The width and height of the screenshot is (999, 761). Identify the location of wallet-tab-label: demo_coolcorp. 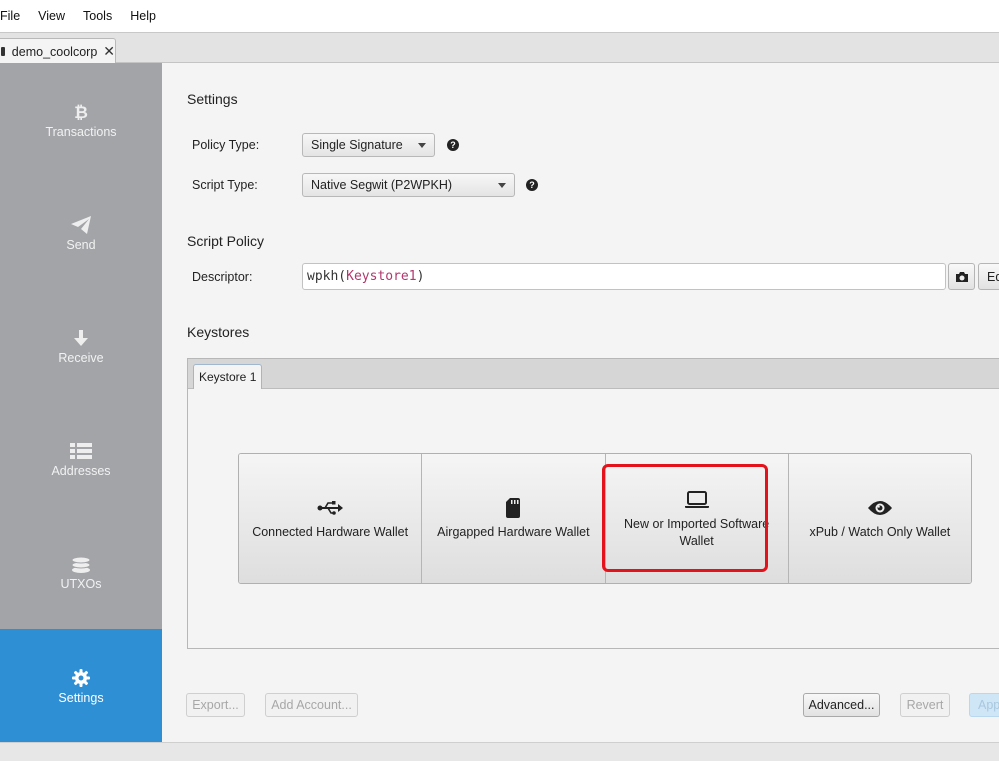
(54, 51).